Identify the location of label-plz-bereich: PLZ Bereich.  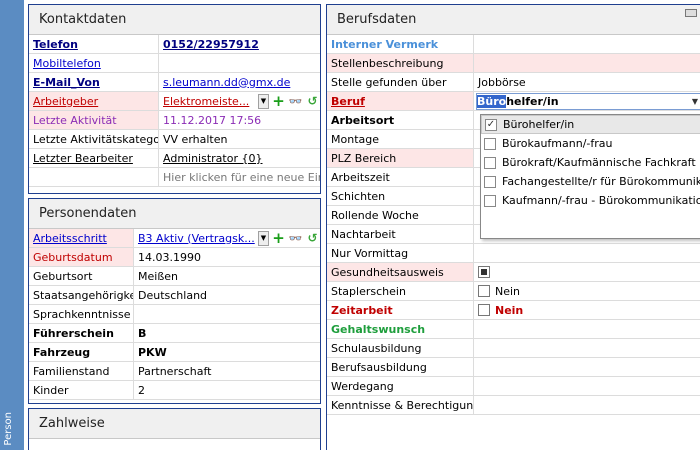
(364, 158).